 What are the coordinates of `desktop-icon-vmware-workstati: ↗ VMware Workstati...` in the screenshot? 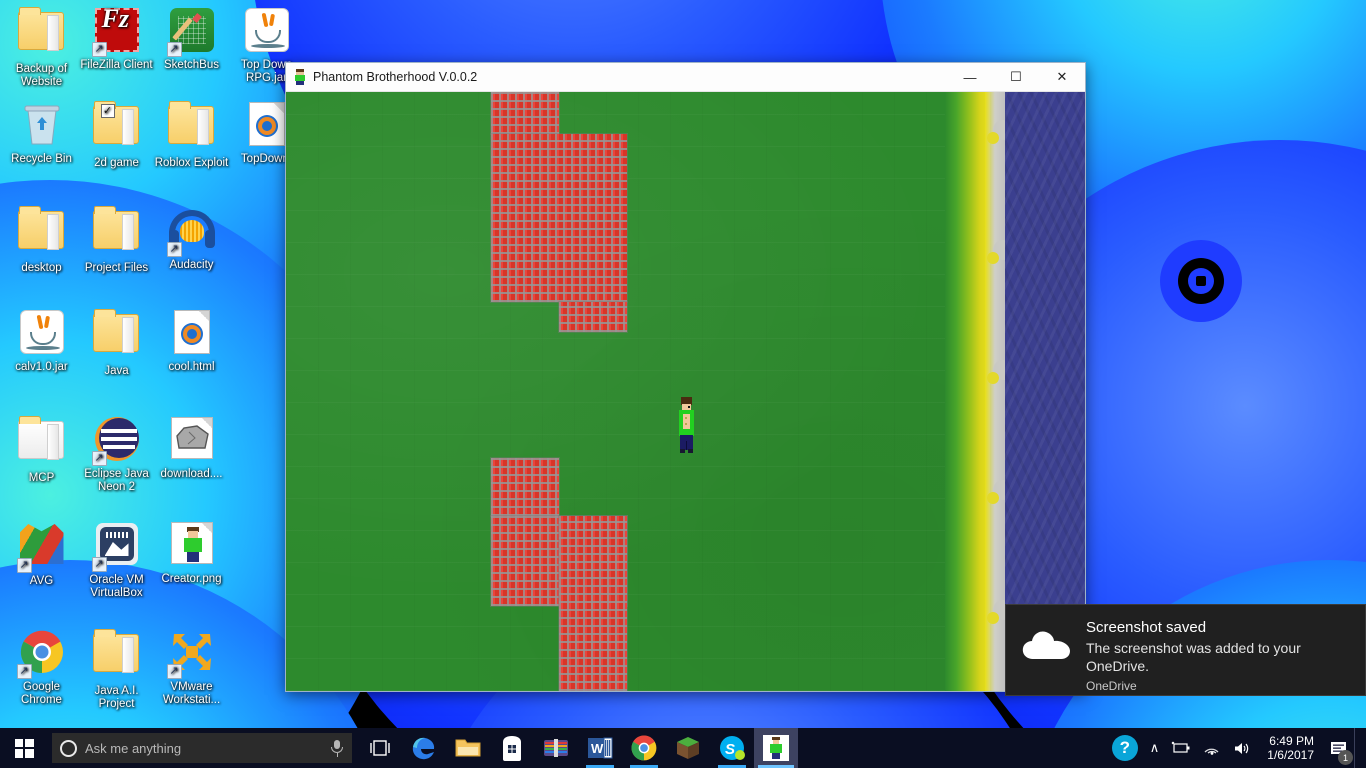 It's located at (191, 667).